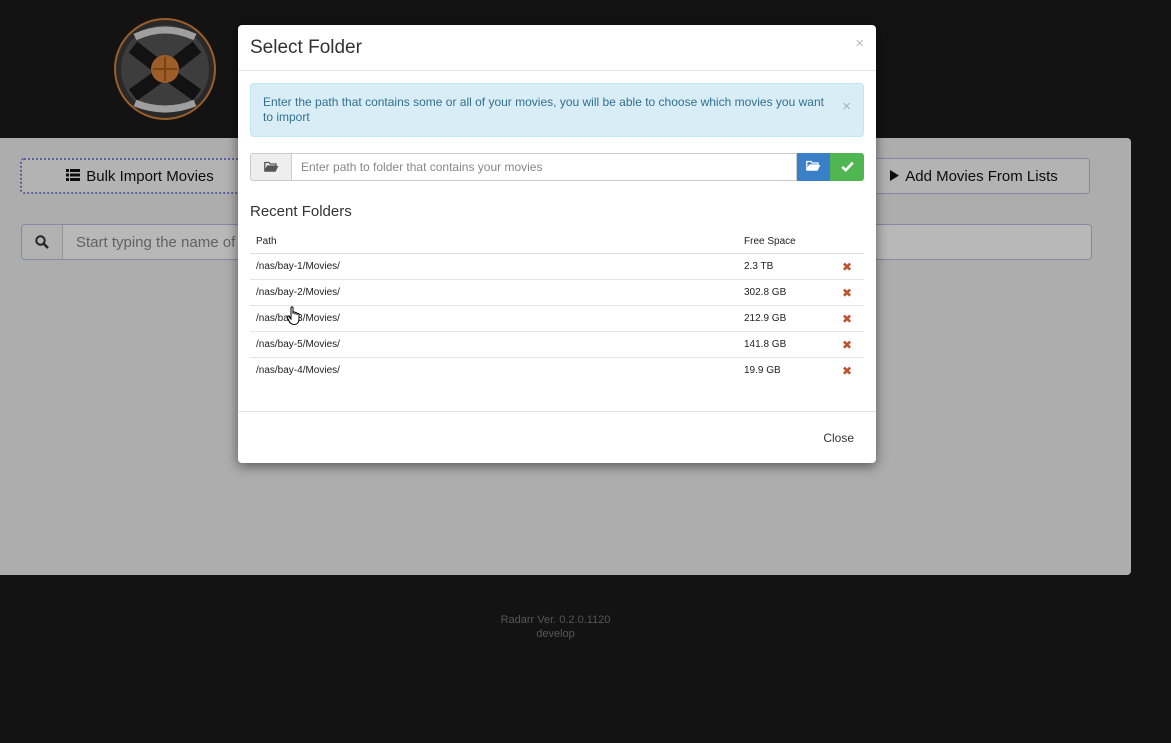 This screenshot has width=1171, height=743. I want to click on folder-icon, so click(270, 167).